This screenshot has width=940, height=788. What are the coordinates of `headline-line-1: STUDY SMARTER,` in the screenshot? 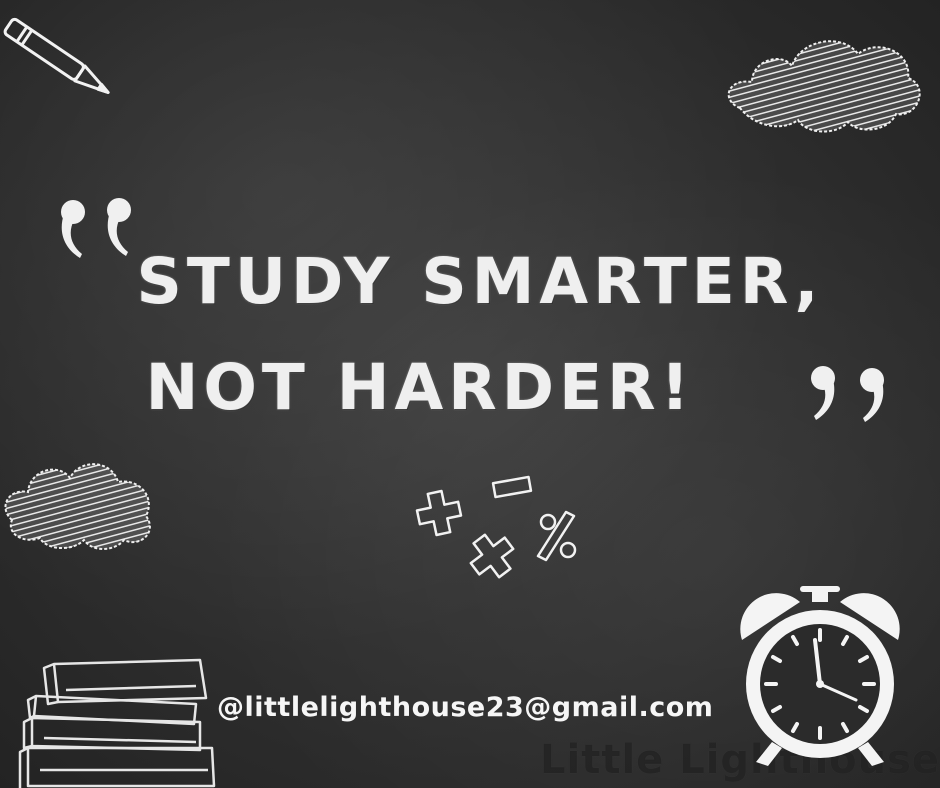 It's located at (480, 281).